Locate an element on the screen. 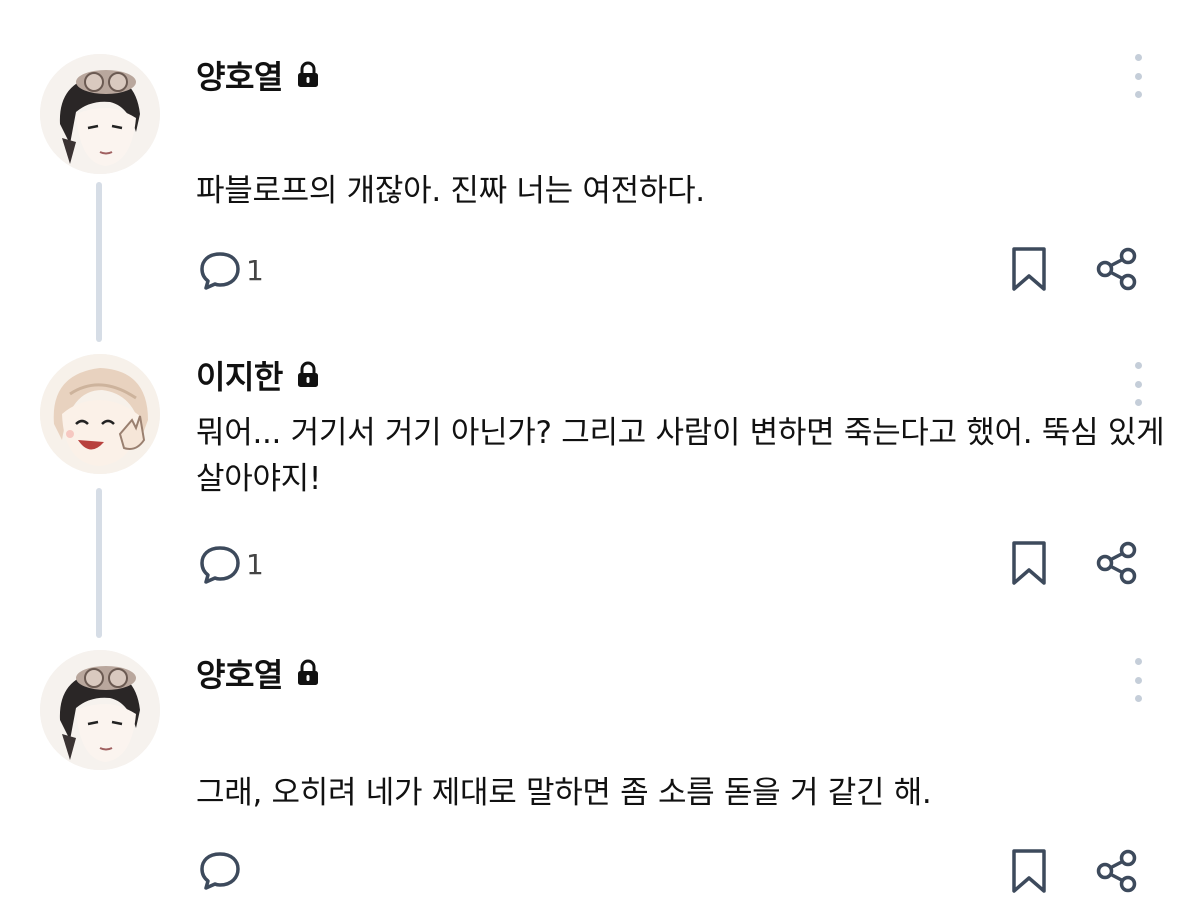 The image size is (1200, 920). reply-button is located at coordinates (222, 870).